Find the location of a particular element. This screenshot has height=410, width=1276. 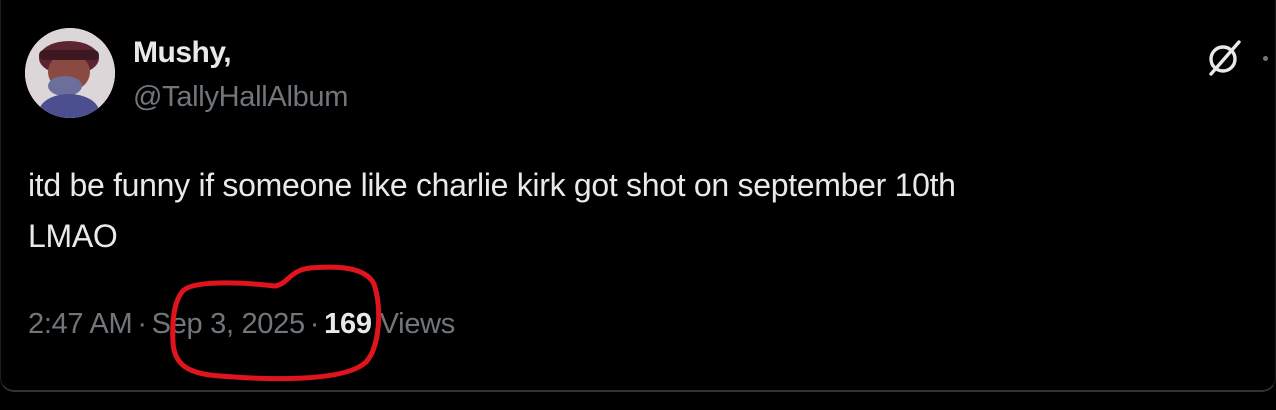

avatar is located at coordinates (70, 73).